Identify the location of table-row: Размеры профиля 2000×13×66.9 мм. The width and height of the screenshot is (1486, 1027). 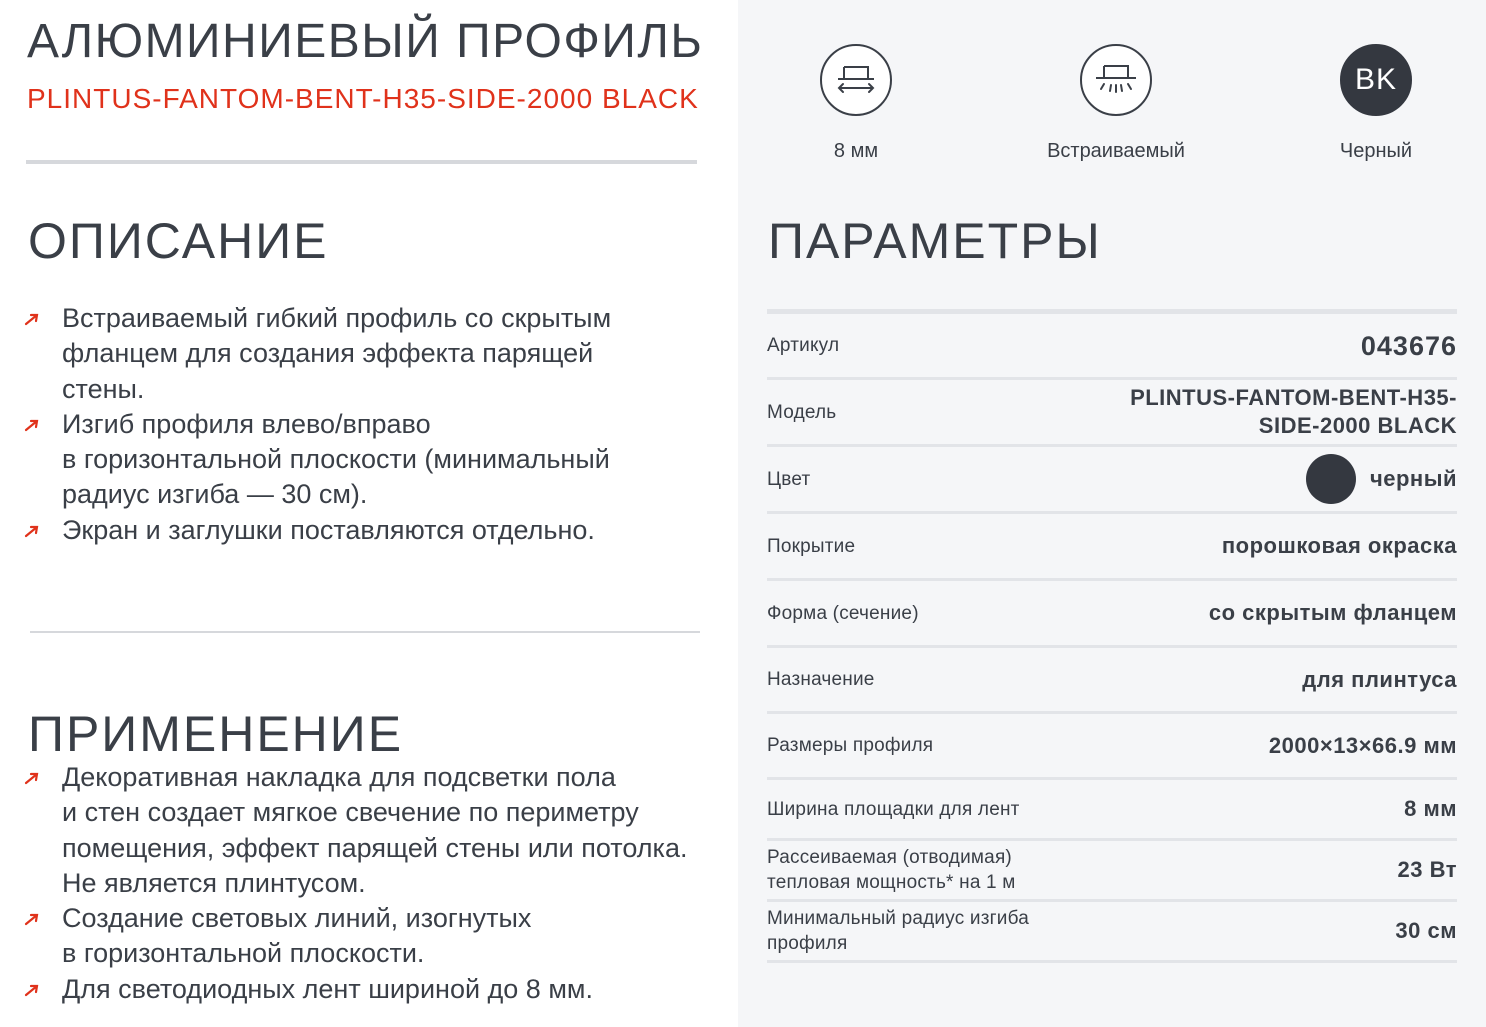
(1112, 747).